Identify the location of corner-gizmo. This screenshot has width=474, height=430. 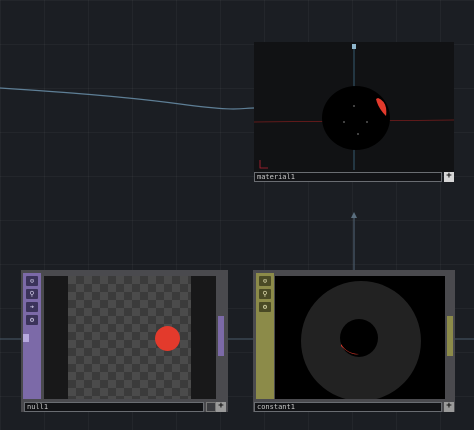
(263, 164).